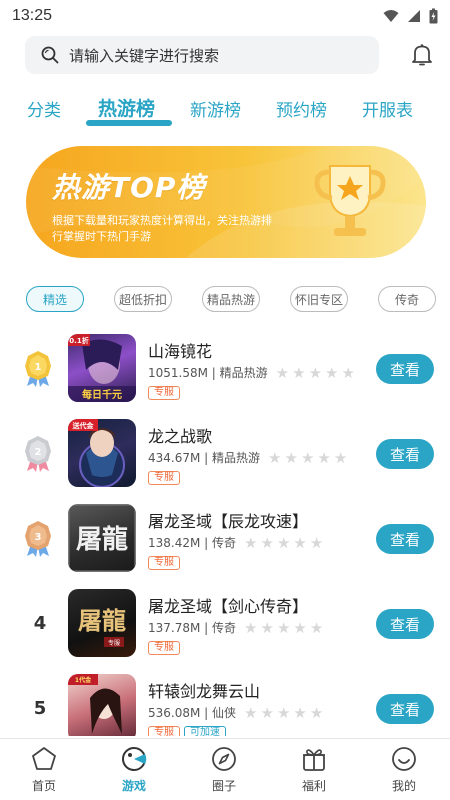 This screenshot has width=450, height=800. I want to click on filter-chips: 精选 超低折扣 精品热游 怀旧专区 传奇, so click(236, 300).